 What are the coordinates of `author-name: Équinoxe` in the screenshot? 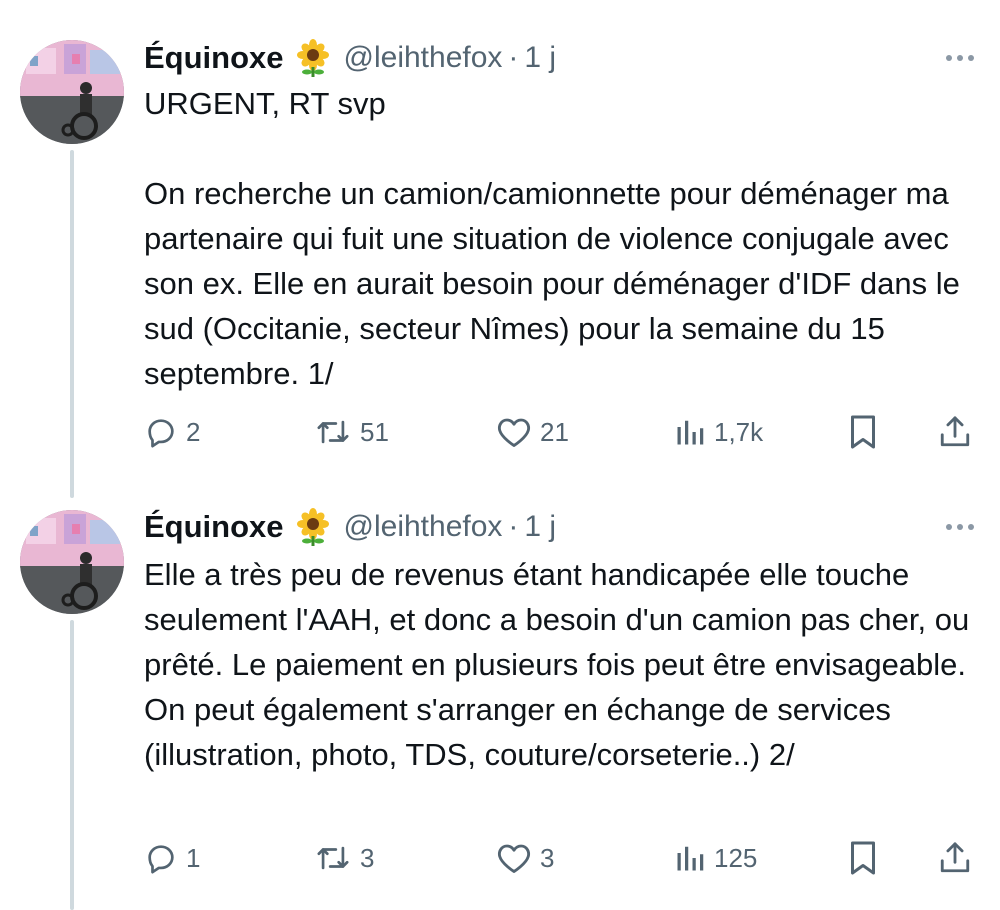 It's located at (214, 527).